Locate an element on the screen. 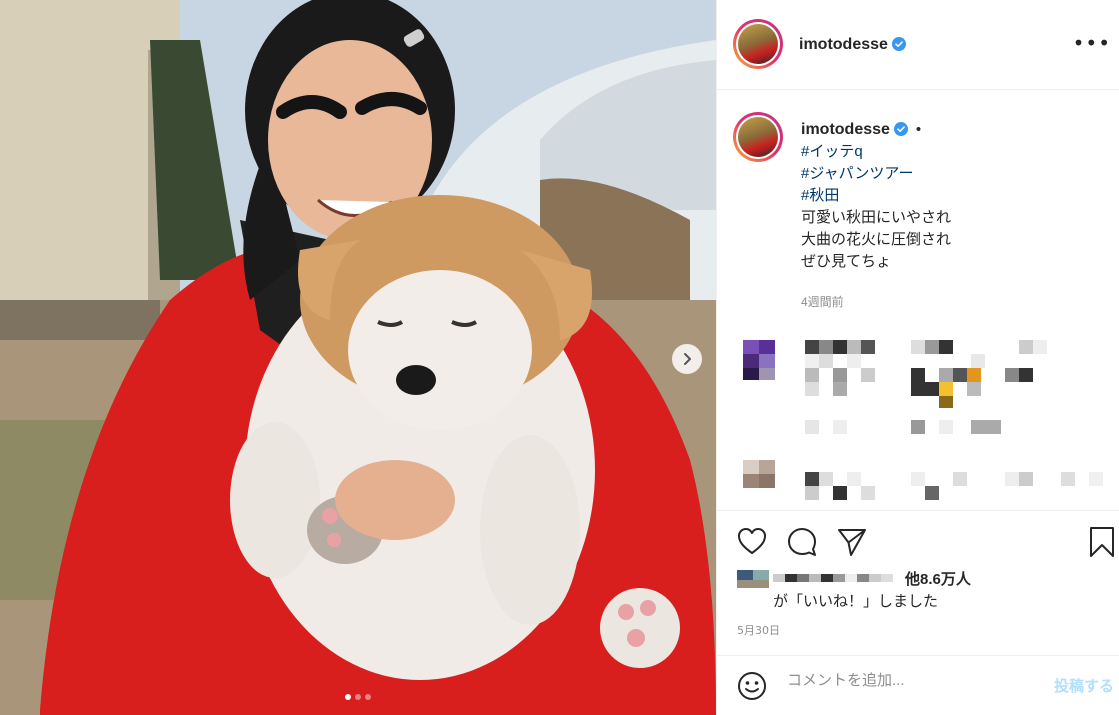 The height and width of the screenshot is (715, 1119). carousel-indicator is located at coordinates (358, 697).